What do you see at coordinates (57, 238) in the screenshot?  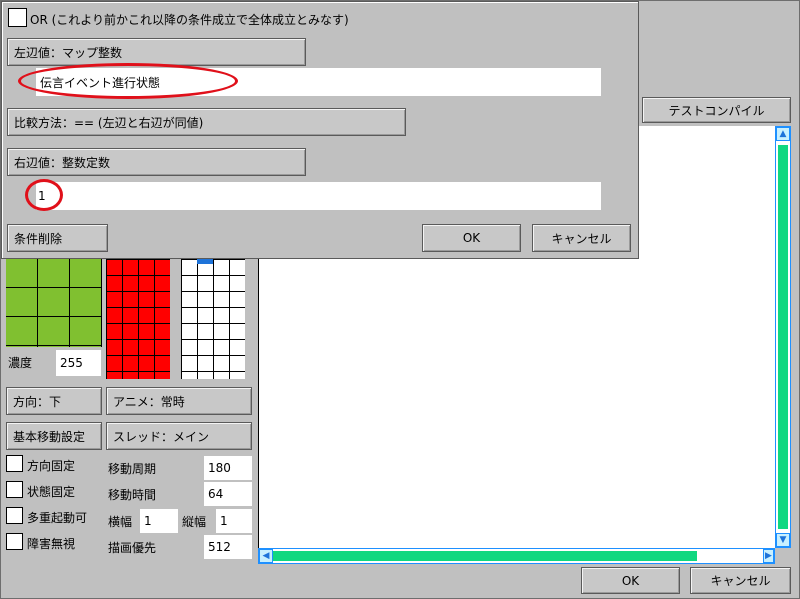 I see `delete-condition-button: 条件削除` at bounding box center [57, 238].